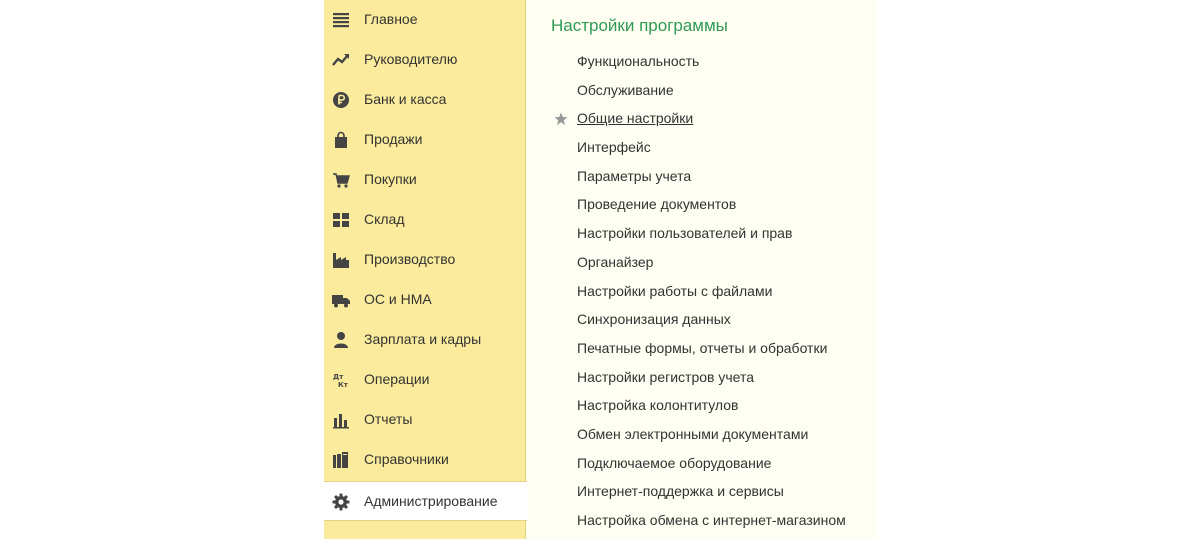 The width and height of the screenshot is (1200, 539). I want to click on link-online-store-exchange: Настройка обмена с интернет-магазином, so click(711, 520).